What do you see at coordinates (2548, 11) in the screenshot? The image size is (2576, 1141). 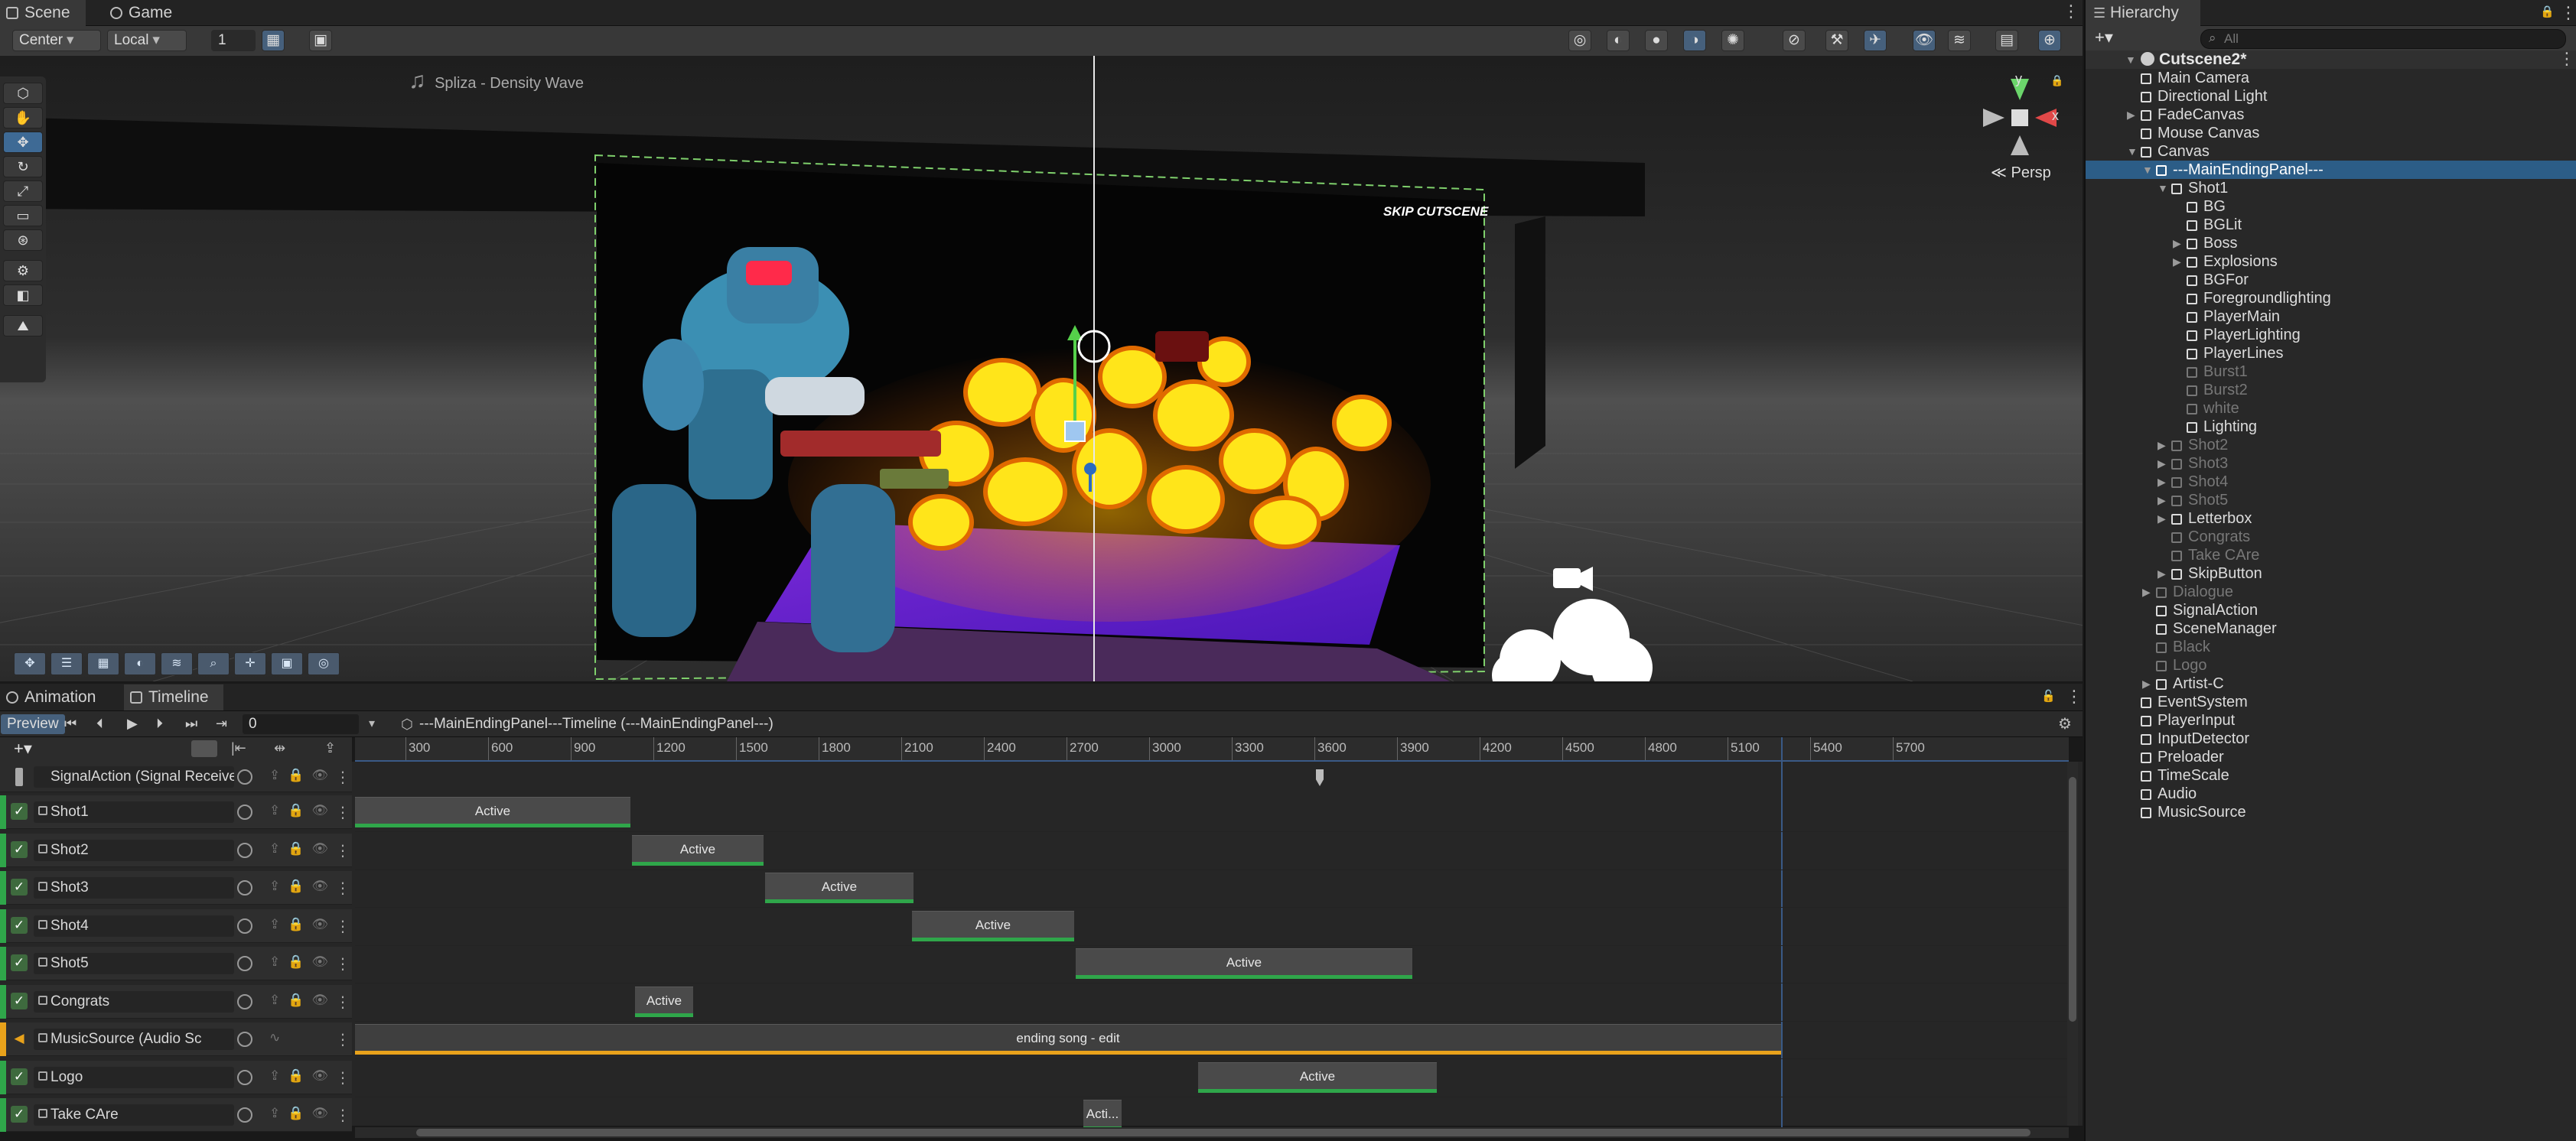 I see `hierarchy-lock-icon: 🔒` at bounding box center [2548, 11].